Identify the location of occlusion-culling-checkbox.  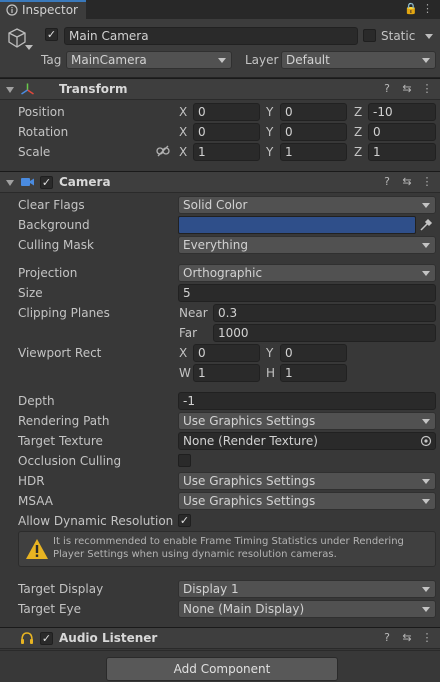
(184, 460).